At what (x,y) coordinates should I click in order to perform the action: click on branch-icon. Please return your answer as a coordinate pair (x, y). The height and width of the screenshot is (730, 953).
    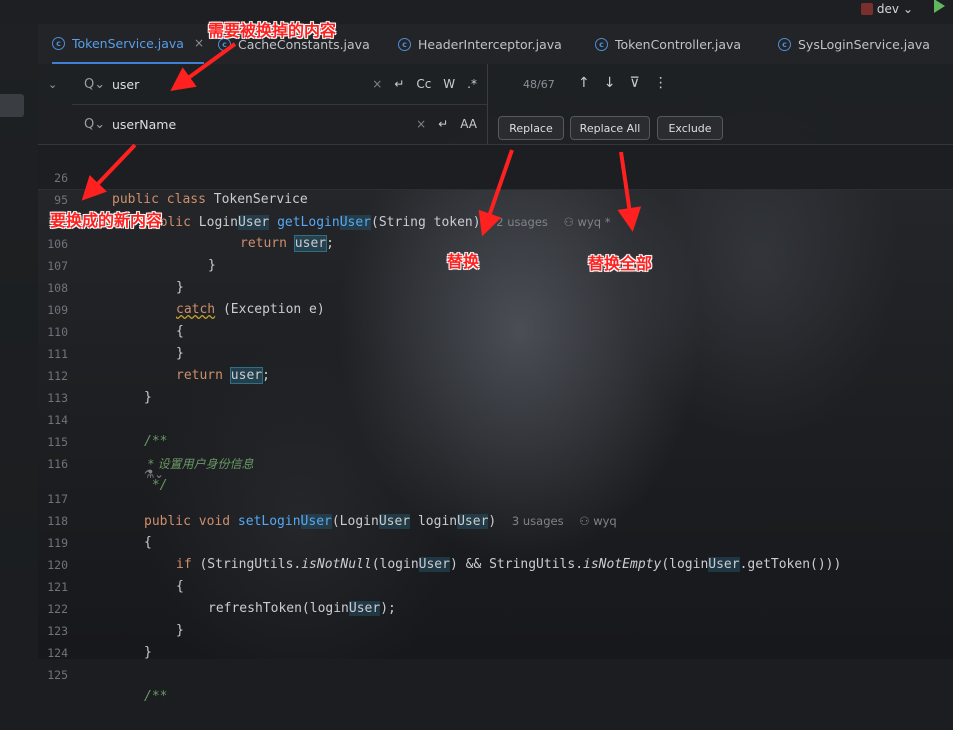
    Looking at the image, I should click on (866, 9).